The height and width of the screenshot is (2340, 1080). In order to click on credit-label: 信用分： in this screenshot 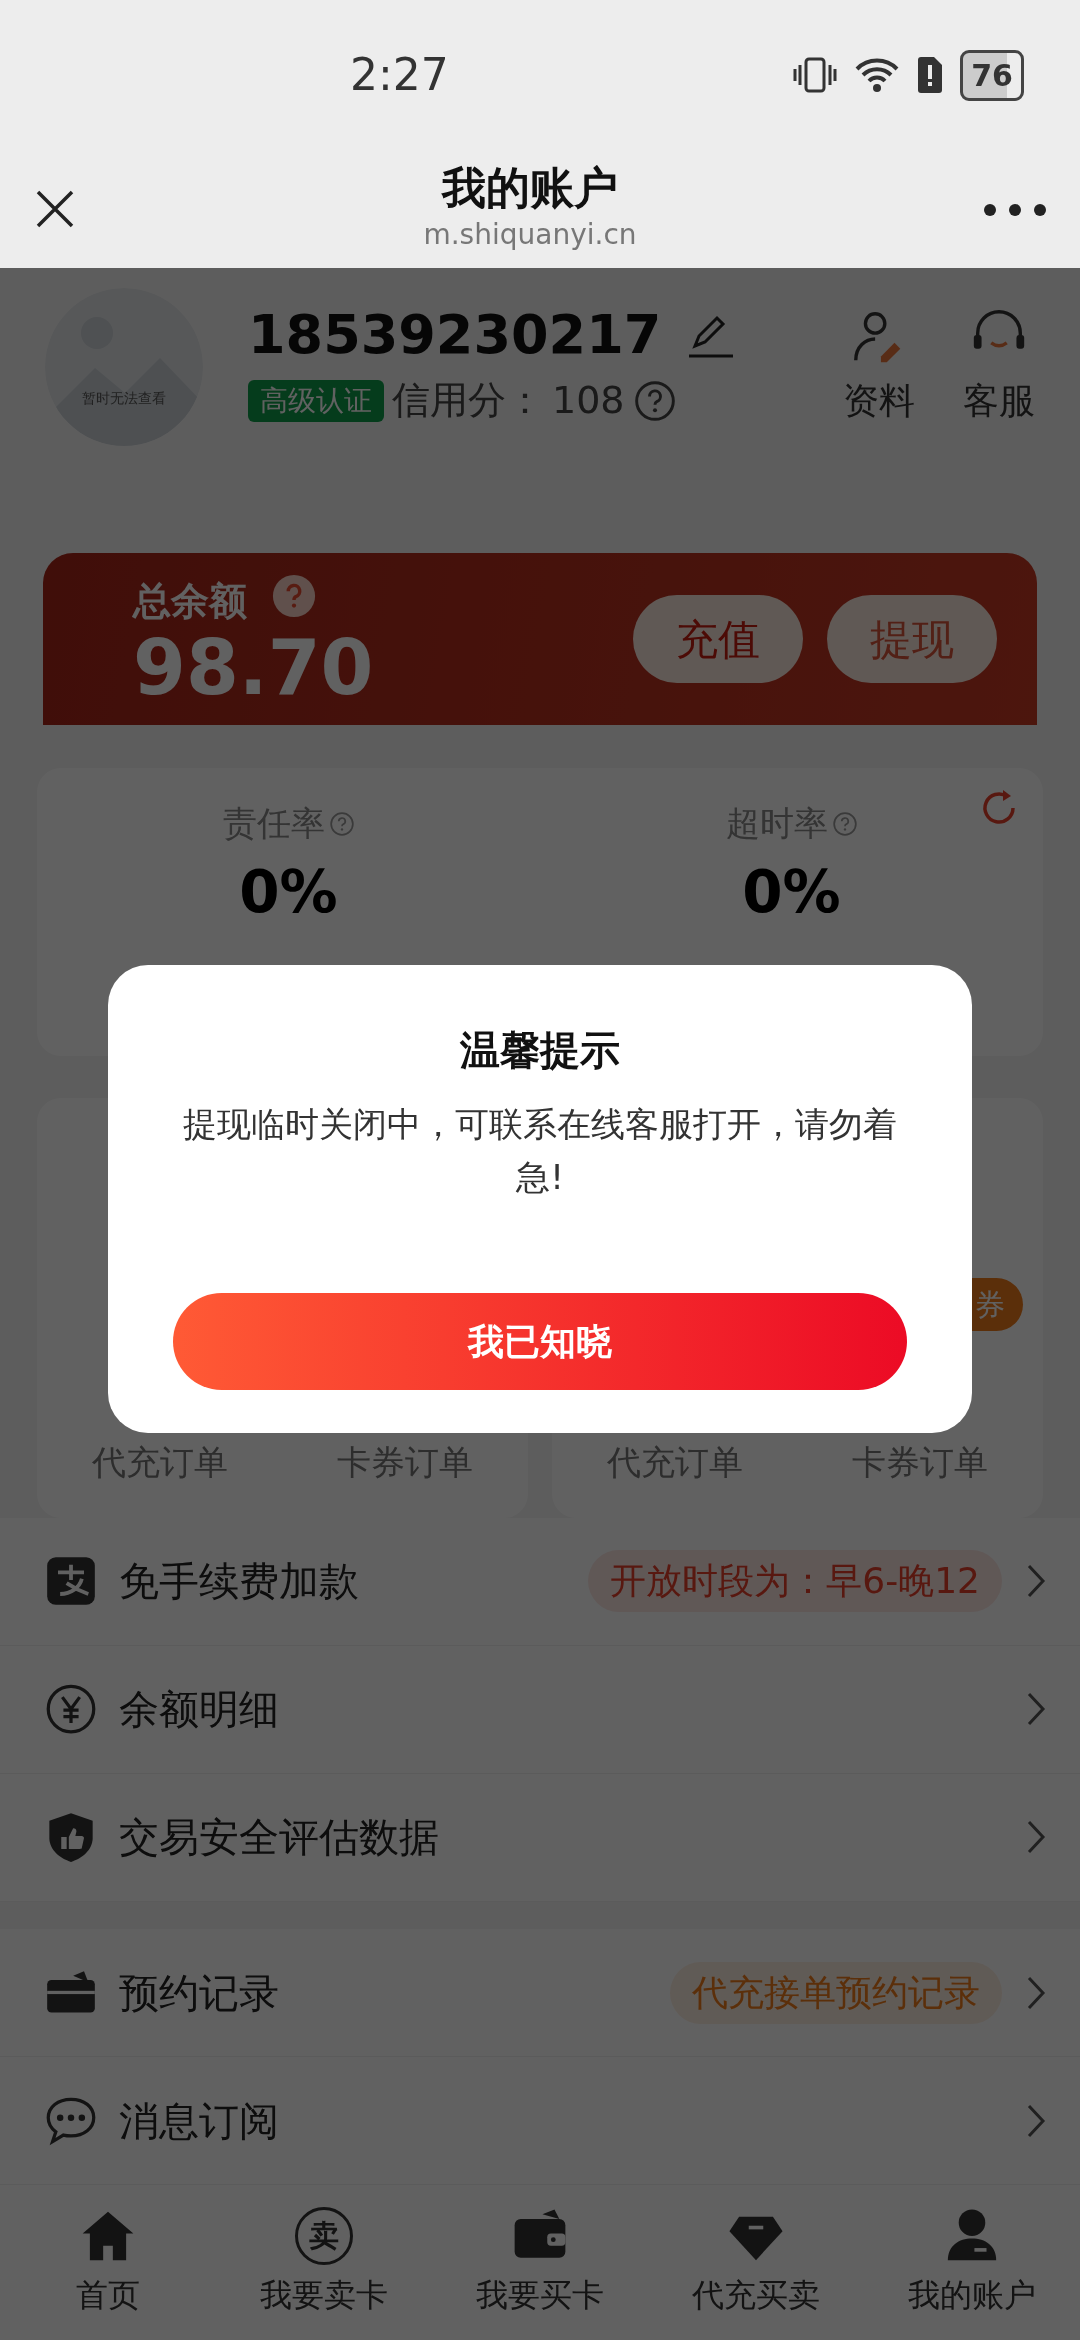, I will do `click(468, 401)`.